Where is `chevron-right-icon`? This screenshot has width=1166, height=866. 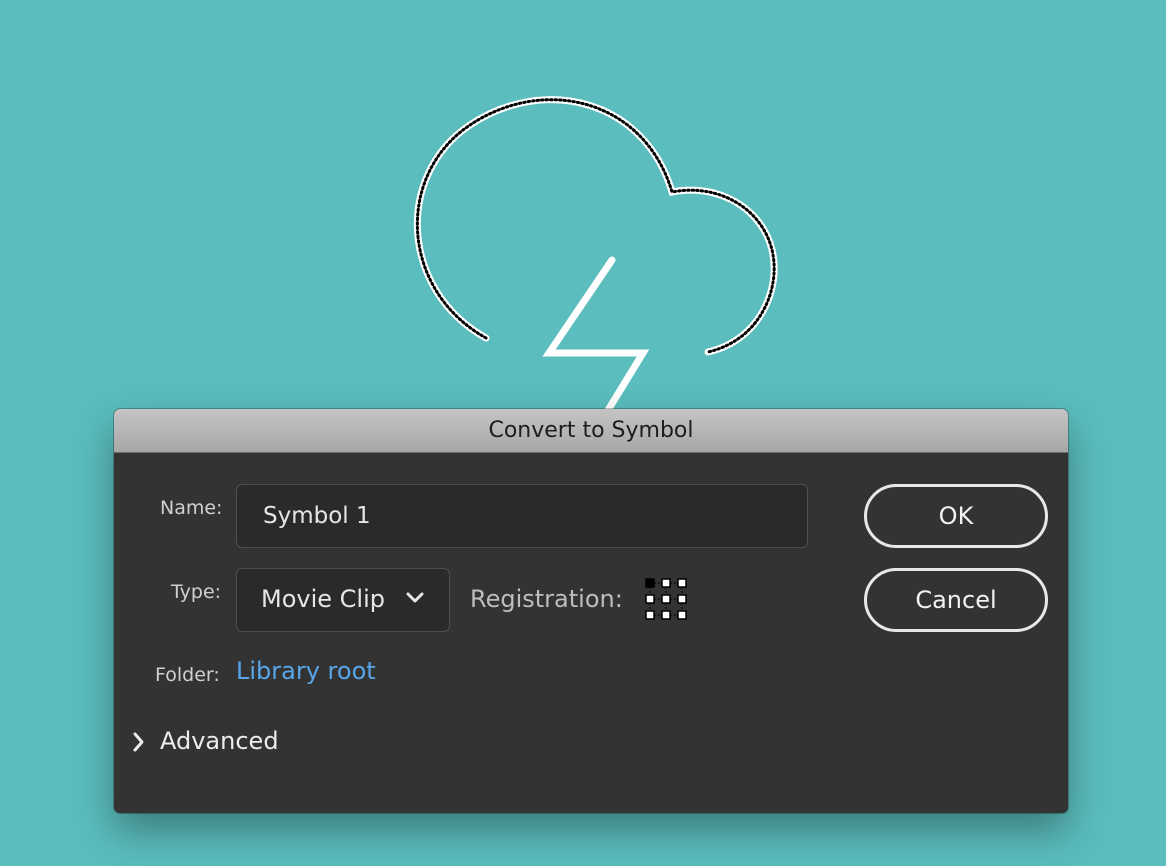 chevron-right-icon is located at coordinates (138, 742).